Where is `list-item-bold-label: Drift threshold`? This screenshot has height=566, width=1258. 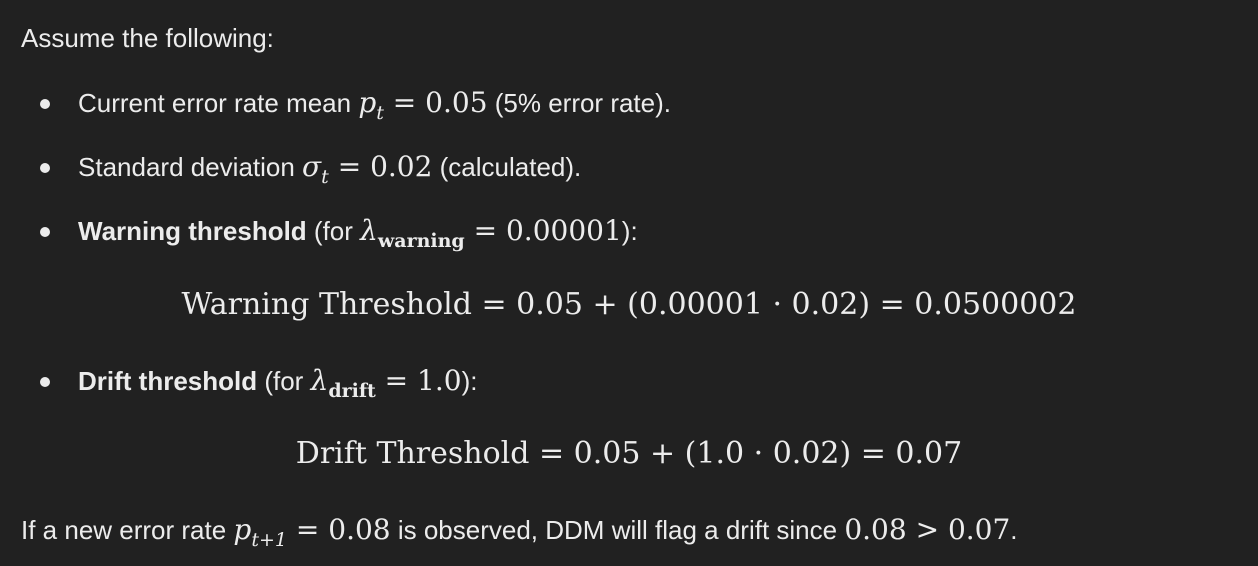
list-item-bold-label: Drift threshold is located at coordinates (168, 381).